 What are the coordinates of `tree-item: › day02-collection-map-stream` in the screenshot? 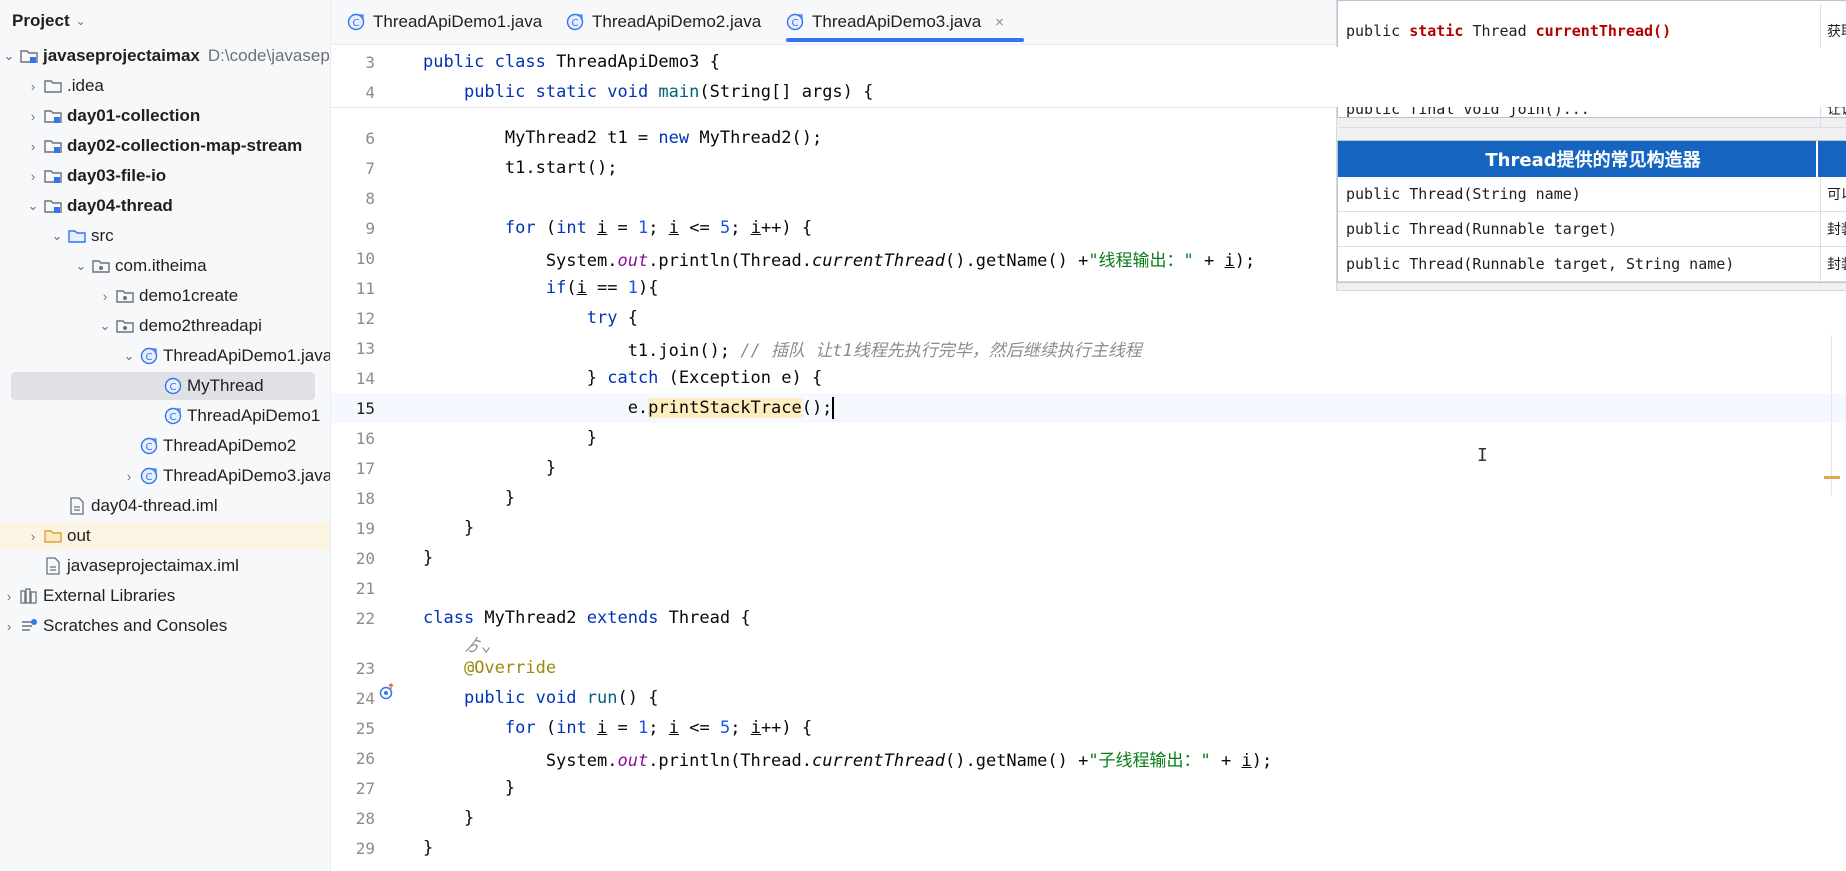 It's located at (165, 146).